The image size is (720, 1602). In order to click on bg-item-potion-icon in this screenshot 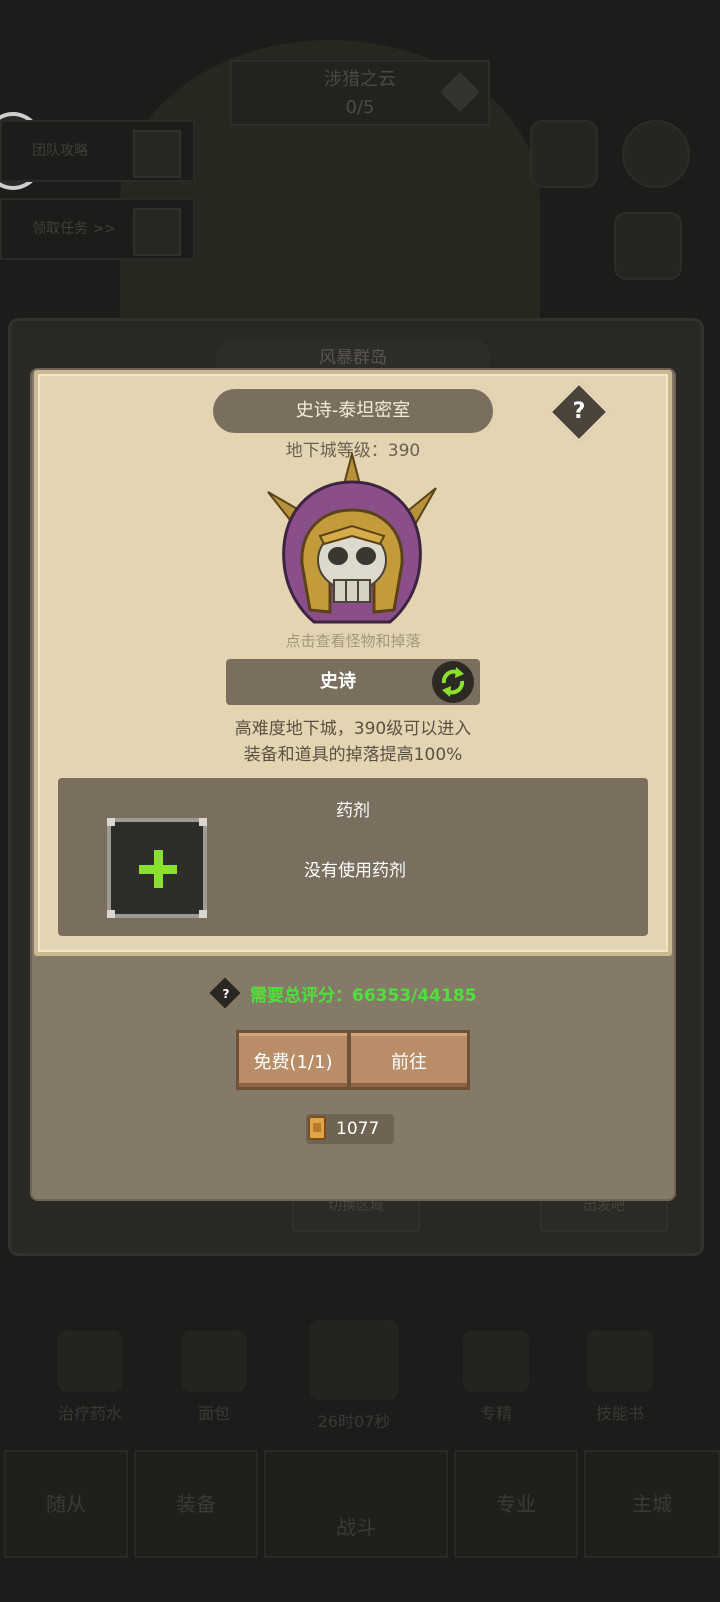, I will do `click(90, 1361)`.